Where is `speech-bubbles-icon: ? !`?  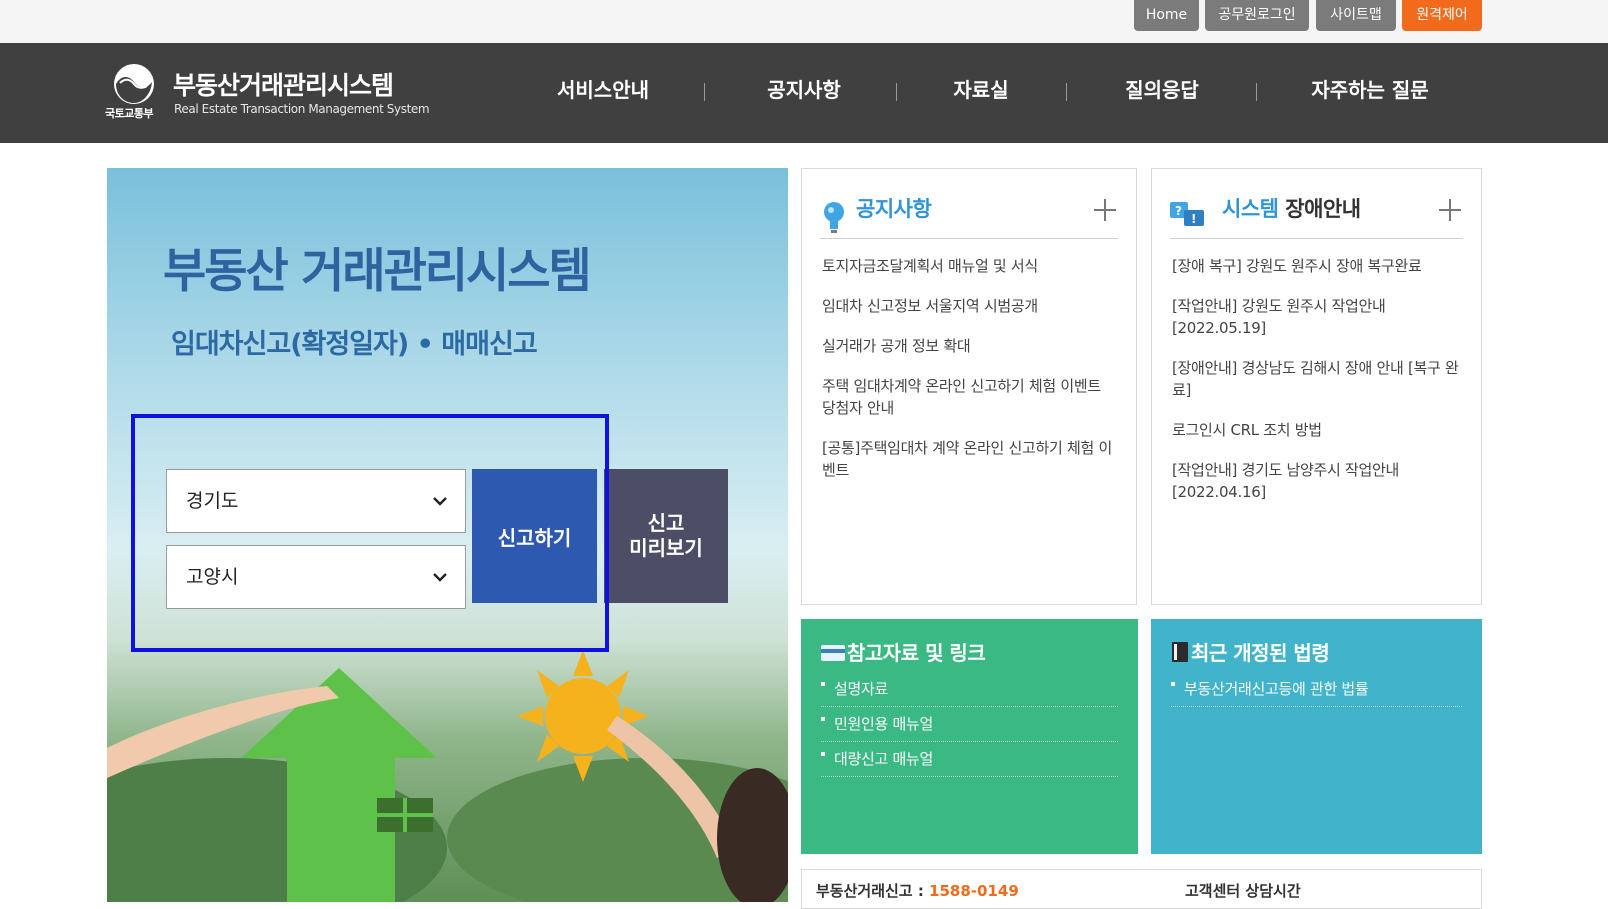 speech-bubbles-icon: ? ! is located at coordinates (1187, 214).